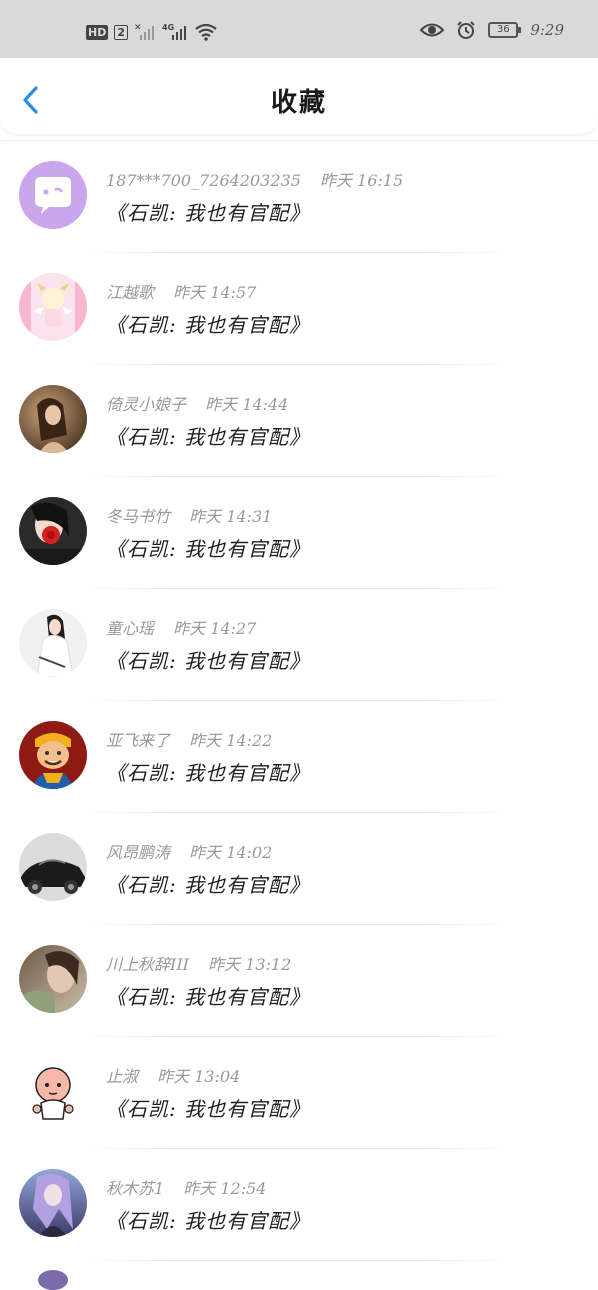  What do you see at coordinates (203, 180) in the screenshot?
I see `user-name: 187***700_7264203235` at bounding box center [203, 180].